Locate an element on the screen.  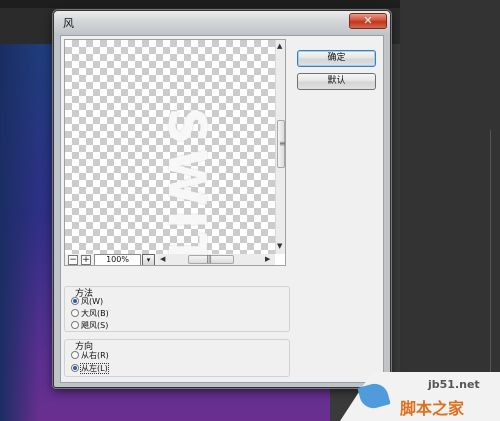
document-canvas-edge is located at coordinates (20, 232).